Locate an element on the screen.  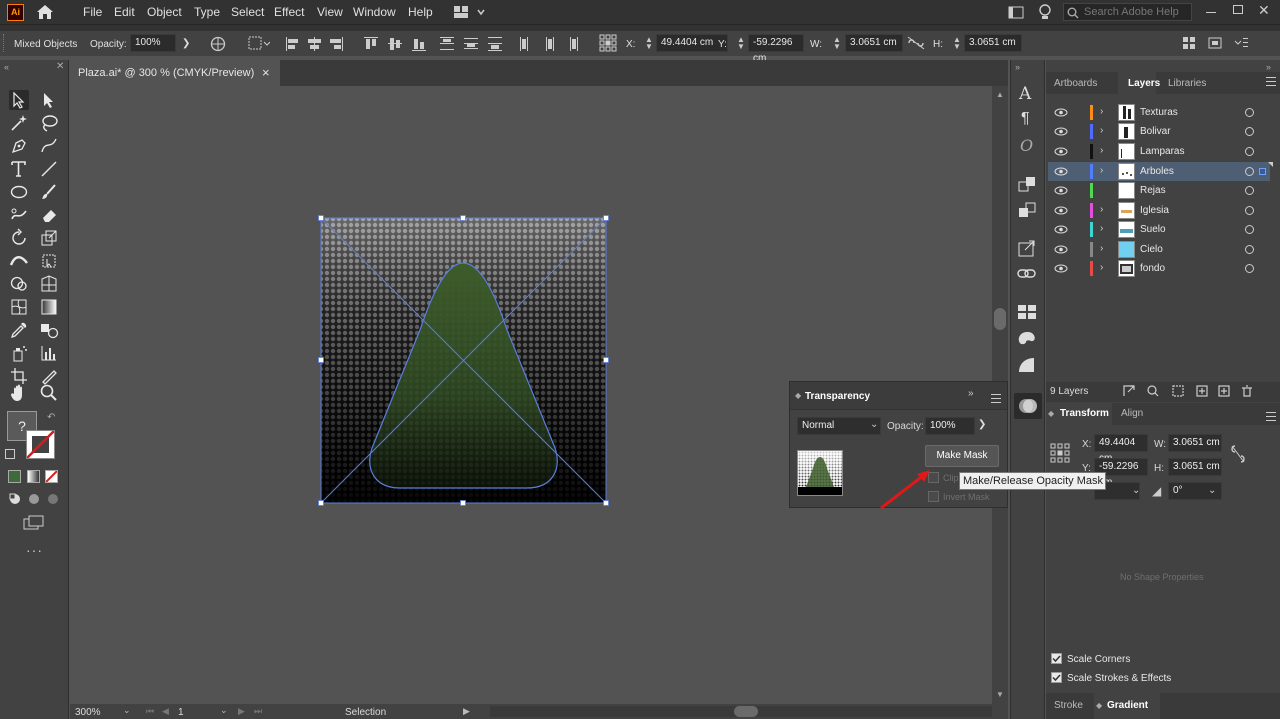
hand-tool-icon is located at coordinates (19, 393).